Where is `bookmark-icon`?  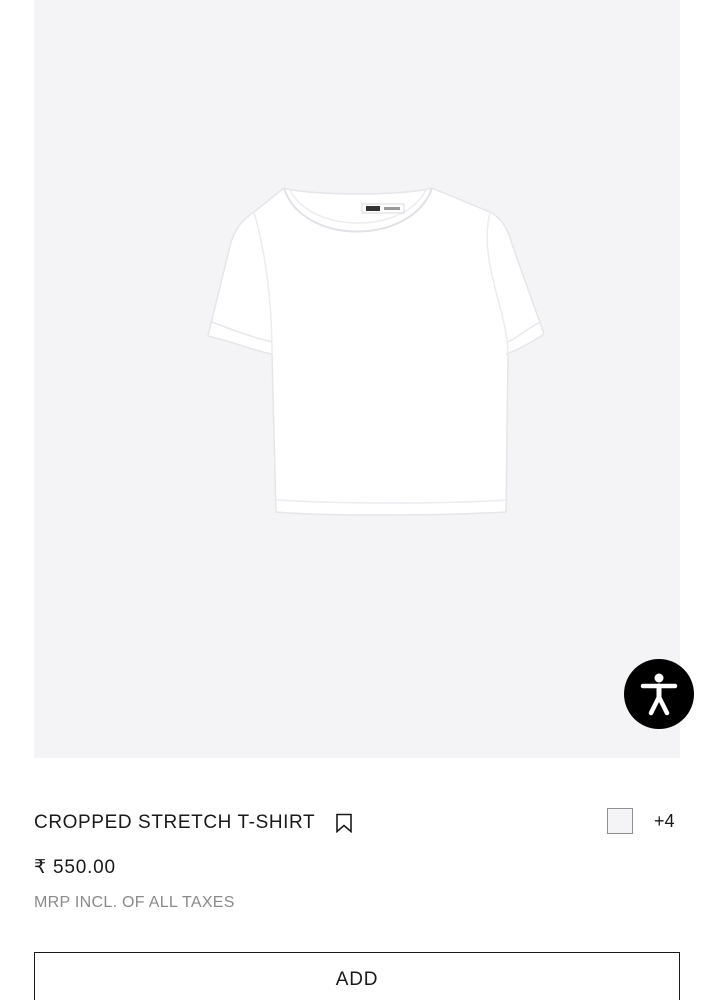 bookmark-icon is located at coordinates (344, 823).